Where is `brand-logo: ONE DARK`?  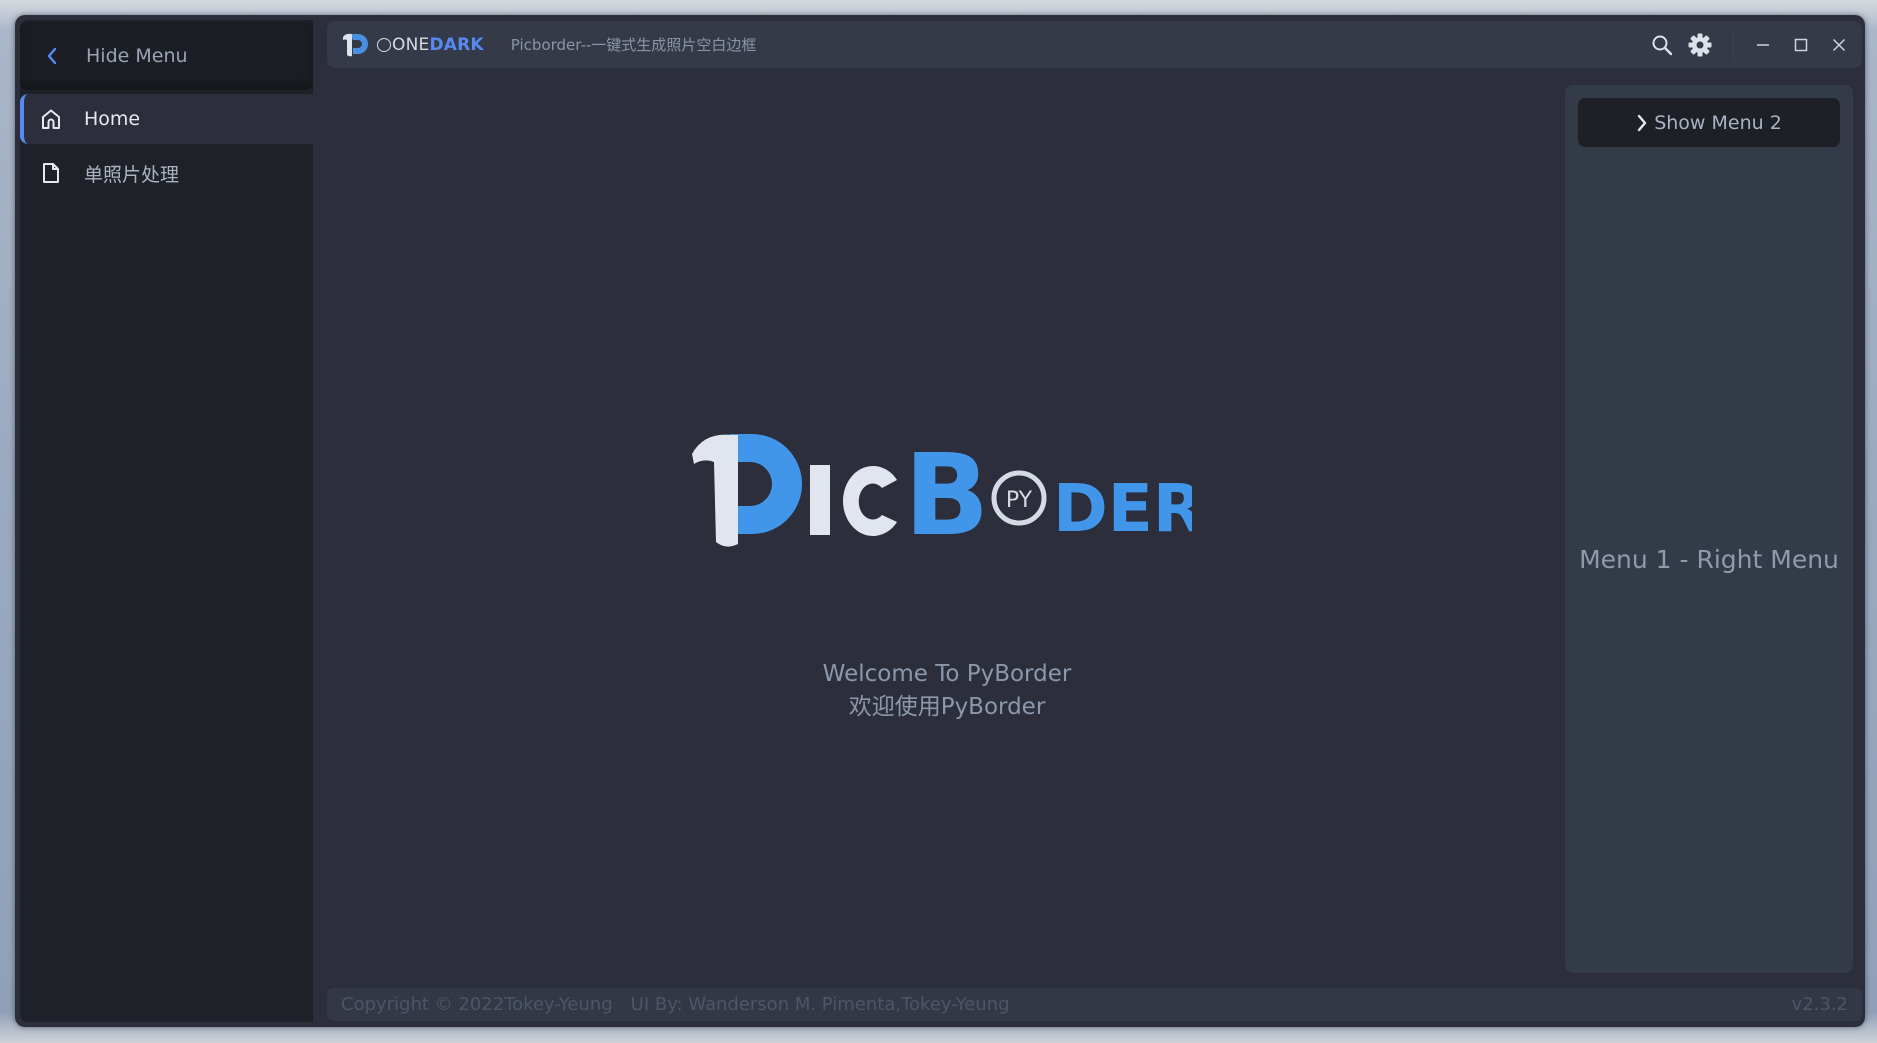
brand-logo: ONE DARK is located at coordinates (430, 45).